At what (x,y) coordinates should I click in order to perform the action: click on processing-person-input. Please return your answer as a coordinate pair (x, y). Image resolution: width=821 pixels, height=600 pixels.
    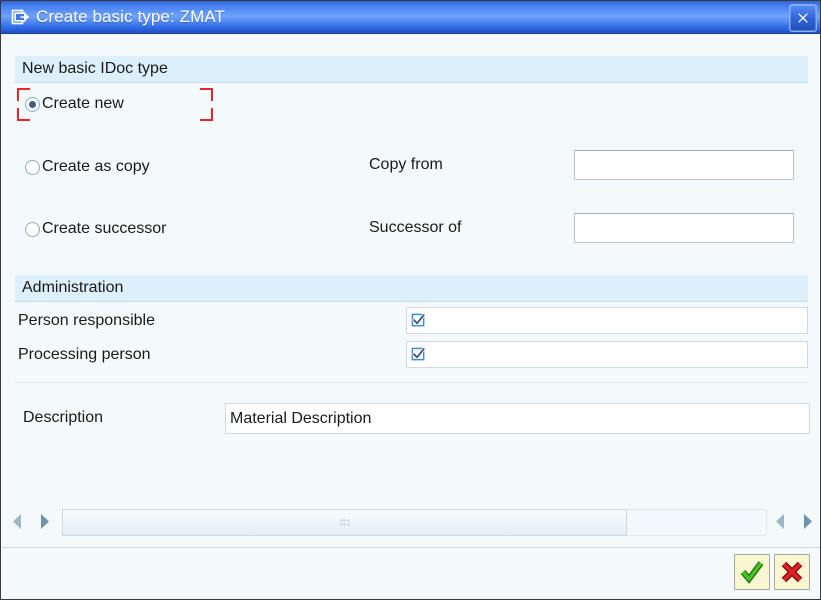
    Looking at the image, I should click on (607, 354).